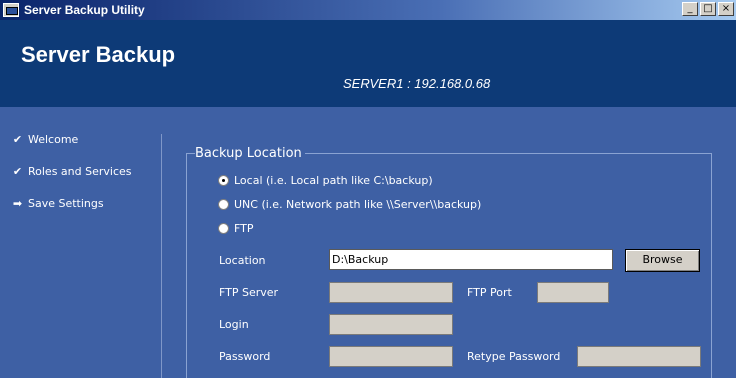  I want to click on sidebar-item-roles-and-services: ✔ Roles and Services, so click(72, 171).